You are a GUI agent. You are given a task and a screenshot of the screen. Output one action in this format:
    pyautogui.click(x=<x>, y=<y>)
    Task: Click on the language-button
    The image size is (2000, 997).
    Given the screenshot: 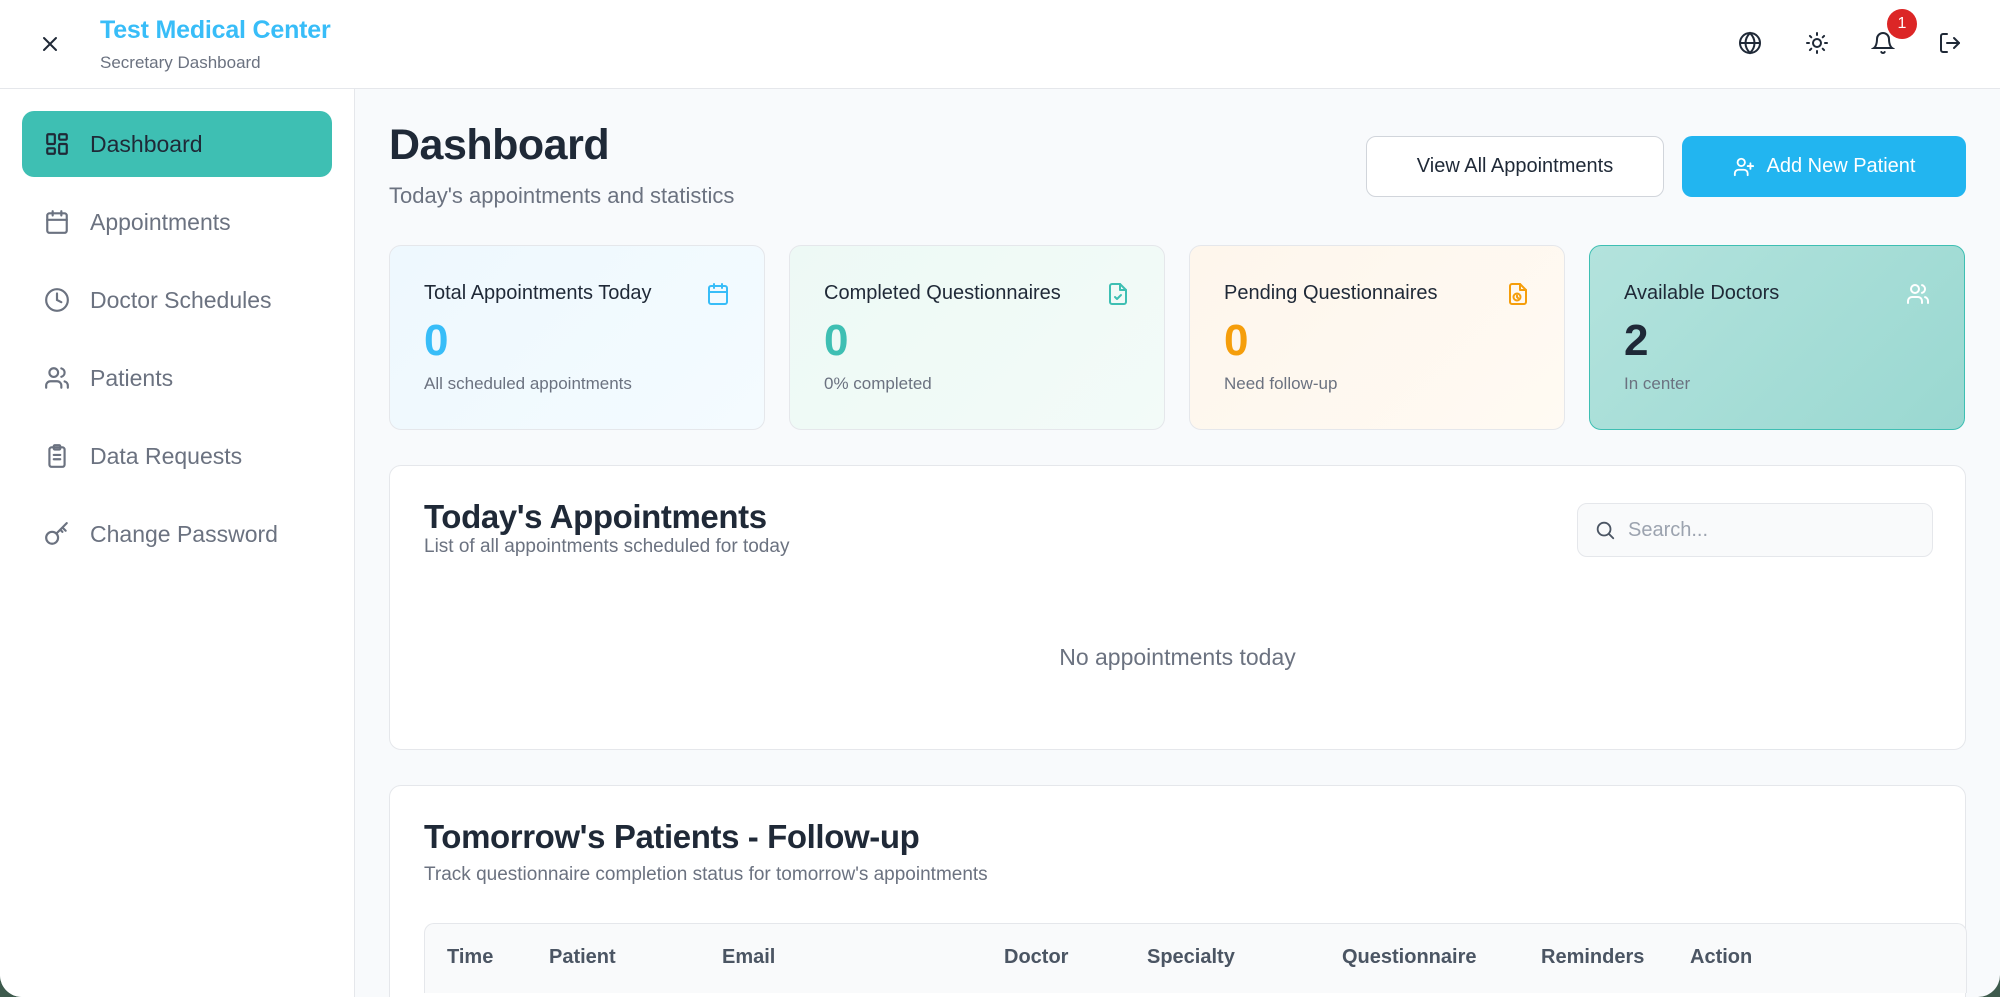 What is the action you would take?
    pyautogui.click(x=1750, y=45)
    